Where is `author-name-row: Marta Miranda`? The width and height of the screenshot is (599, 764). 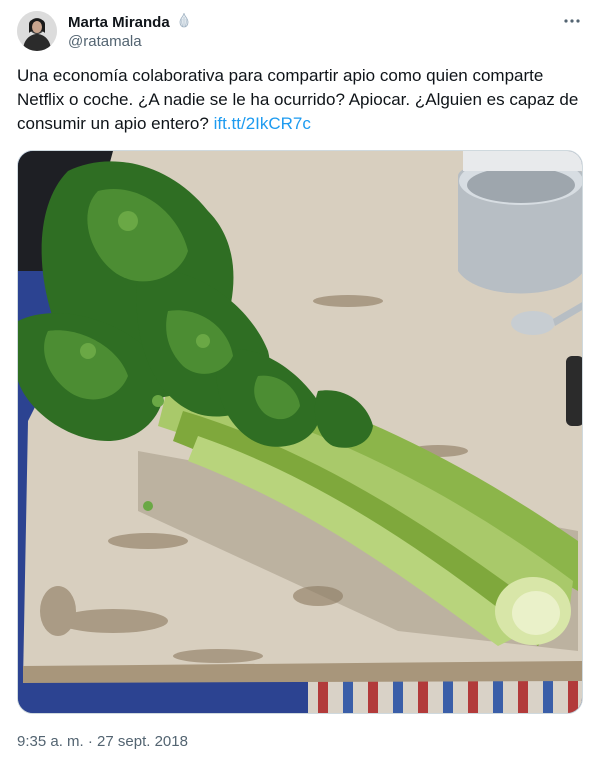
author-name-row: Marta Miranda is located at coordinates (130, 22).